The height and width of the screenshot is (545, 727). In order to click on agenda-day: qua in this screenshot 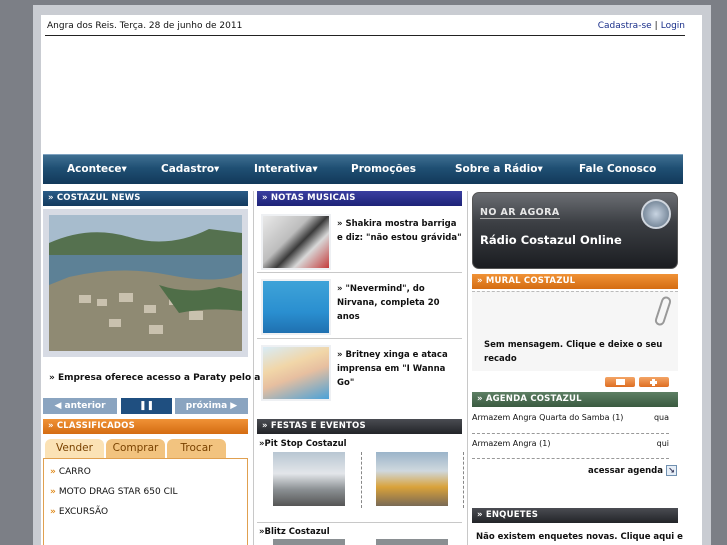, I will do `click(661, 417)`.